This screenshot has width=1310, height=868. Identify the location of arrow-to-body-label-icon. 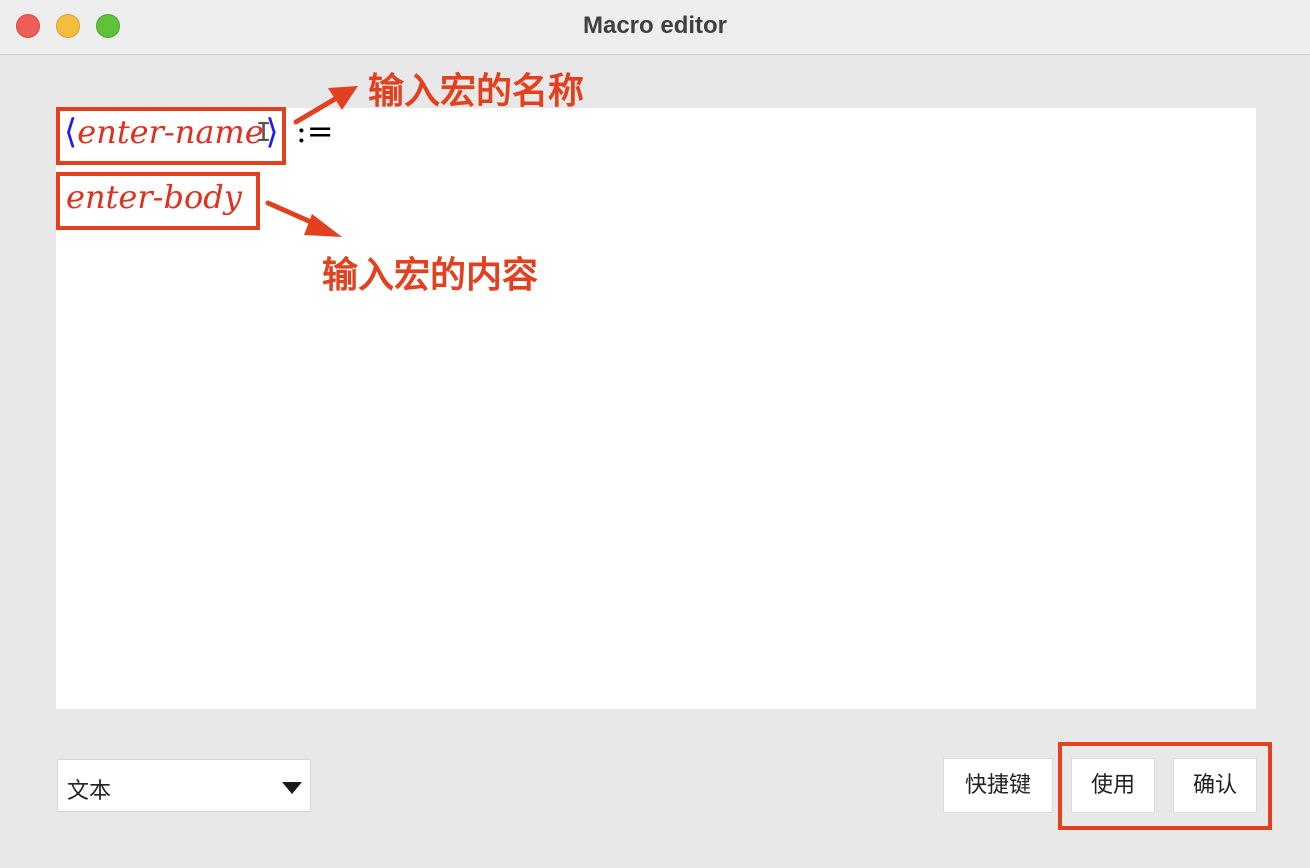
(303, 218).